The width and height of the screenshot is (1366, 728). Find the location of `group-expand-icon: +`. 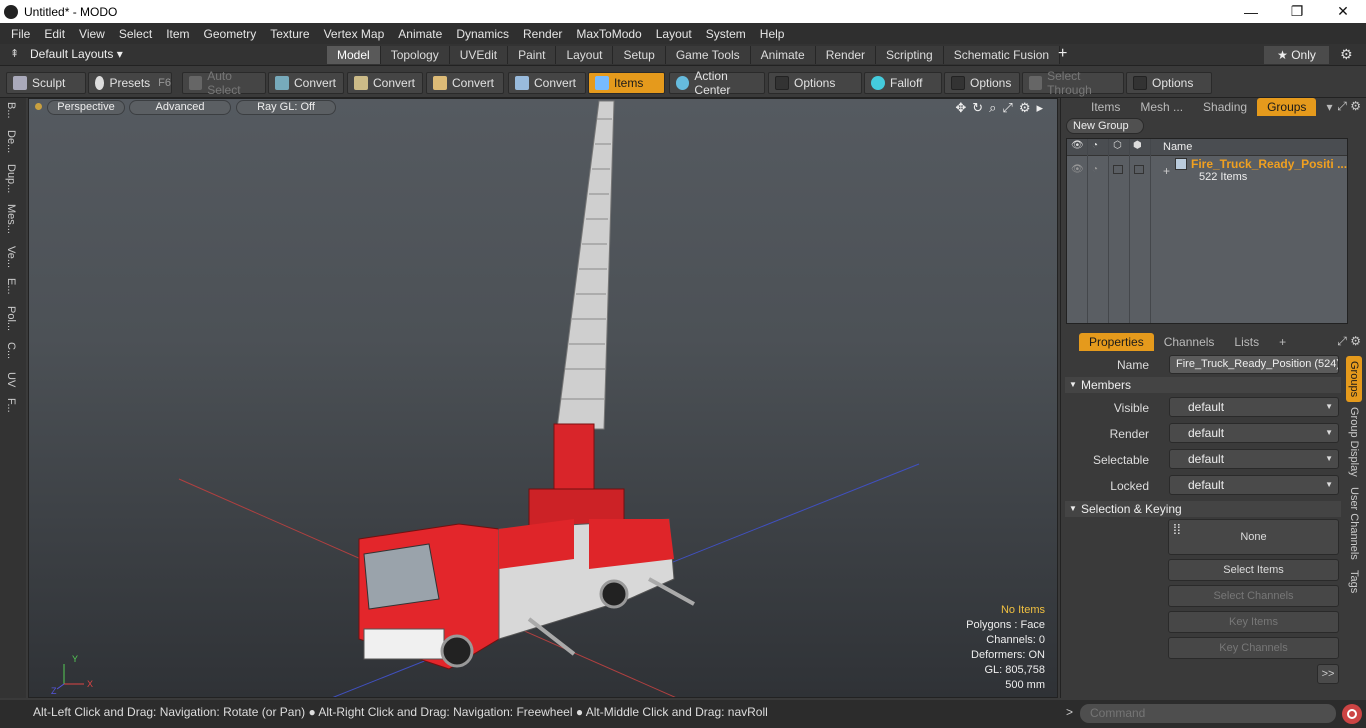

group-expand-icon: + is located at coordinates (1166, 171).